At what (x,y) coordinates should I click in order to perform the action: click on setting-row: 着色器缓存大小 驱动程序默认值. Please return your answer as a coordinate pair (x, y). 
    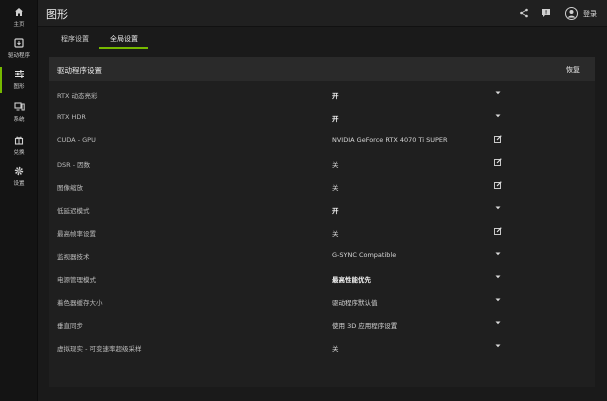
    Looking at the image, I should click on (322, 300).